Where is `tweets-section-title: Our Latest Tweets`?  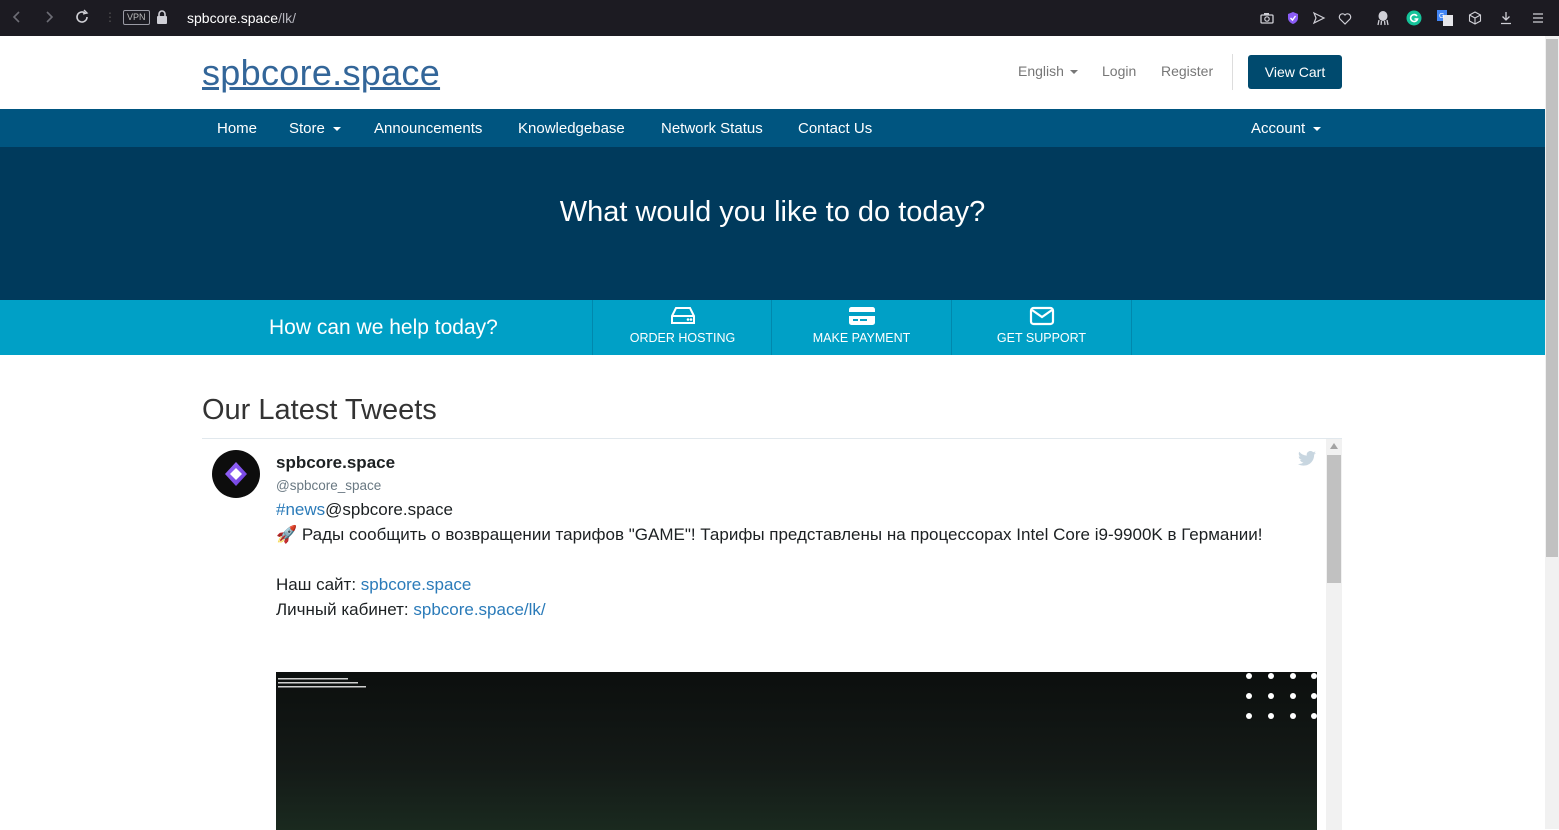
tweets-section-title: Our Latest Tweets is located at coordinates (319, 410).